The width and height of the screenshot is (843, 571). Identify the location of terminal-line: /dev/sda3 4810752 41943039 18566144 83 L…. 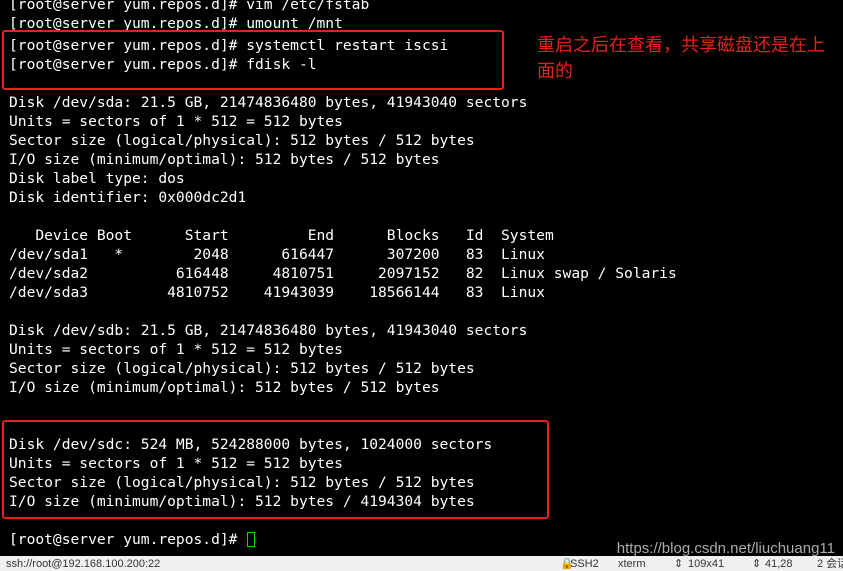
(277, 292).